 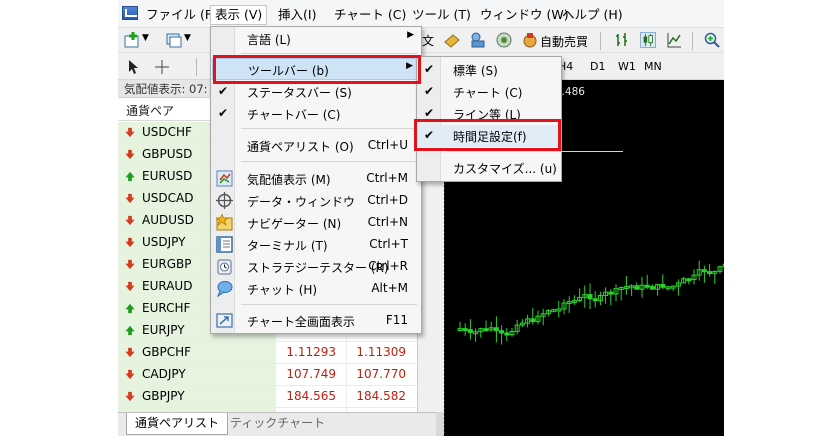 What do you see at coordinates (478, 40) in the screenshot?
I see `navigator-icon` at bounding box center [478, 40].